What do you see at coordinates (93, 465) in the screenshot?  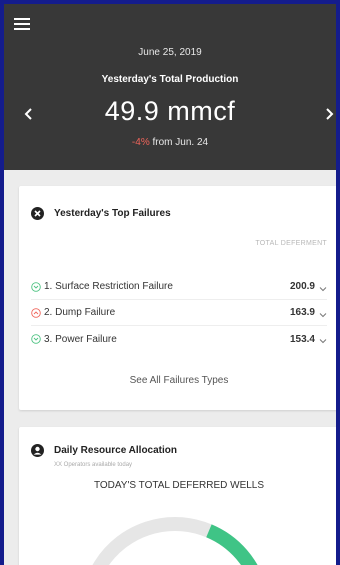 I see `operators-subtitle: XX Operators available today` at bounding box center [93, 465].